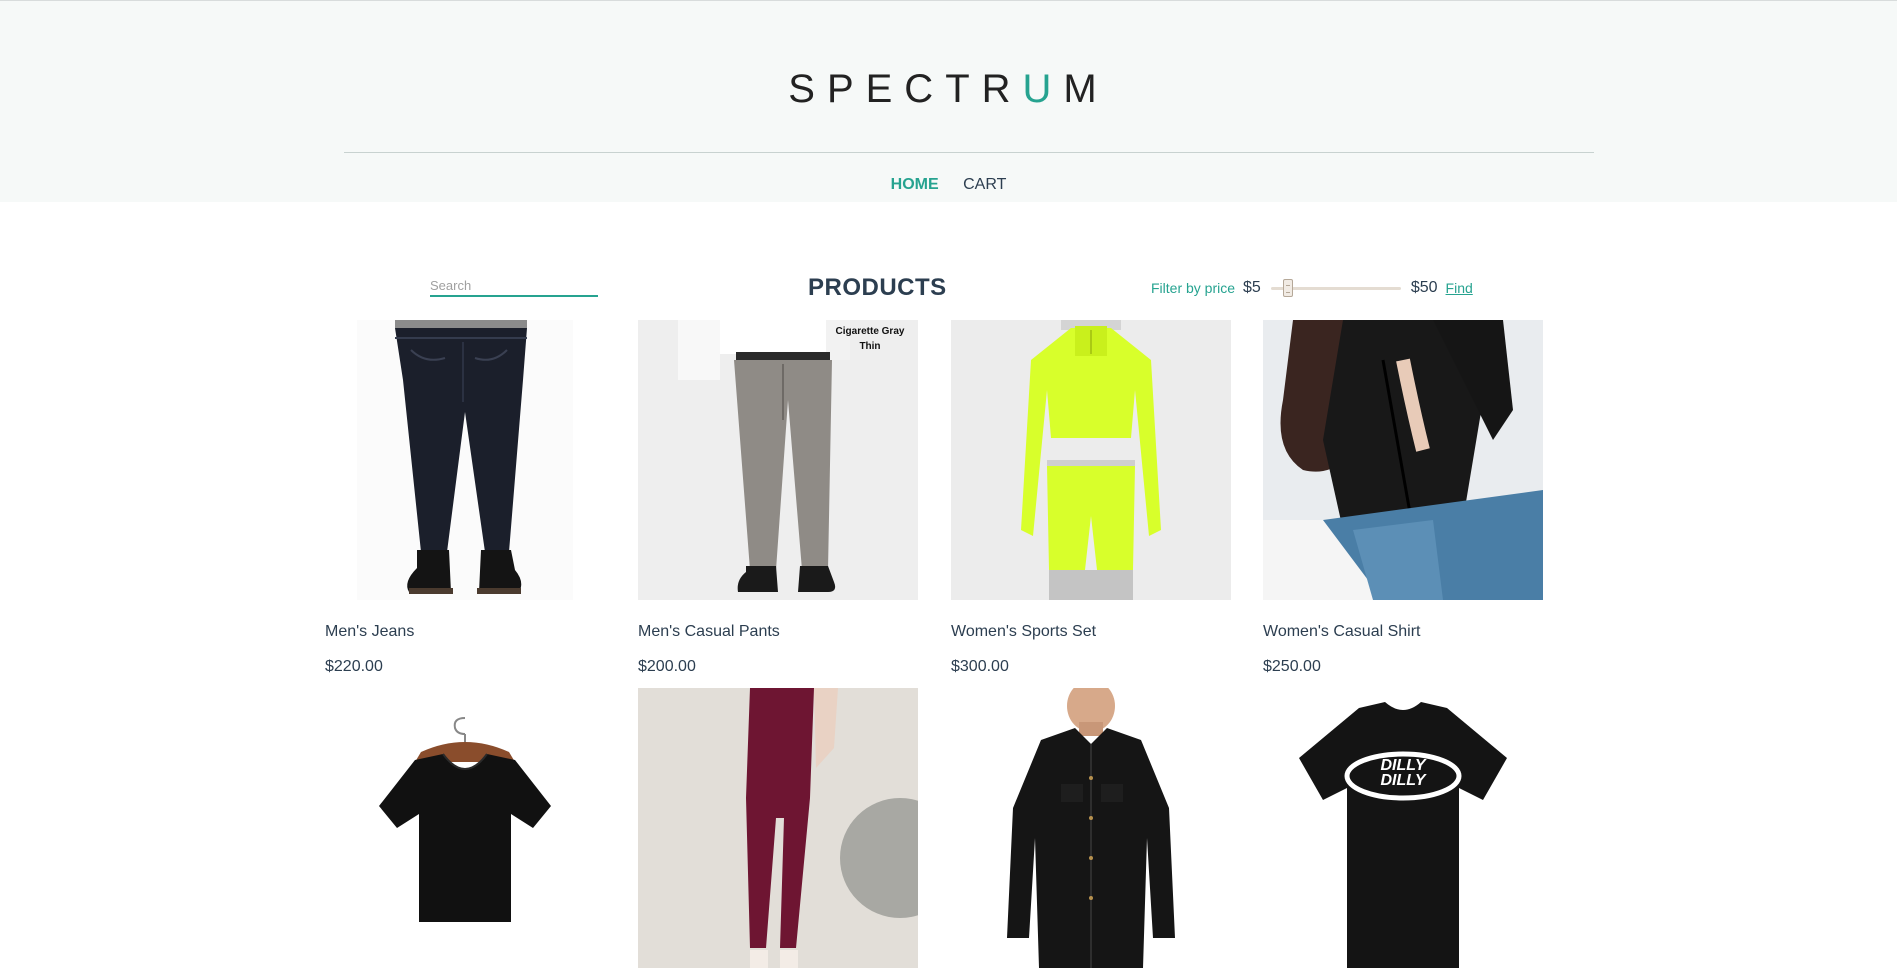 The image size is (1897, 968). I want to click on image-caption-line-1: Cigarette Gray, so click(870, 331).